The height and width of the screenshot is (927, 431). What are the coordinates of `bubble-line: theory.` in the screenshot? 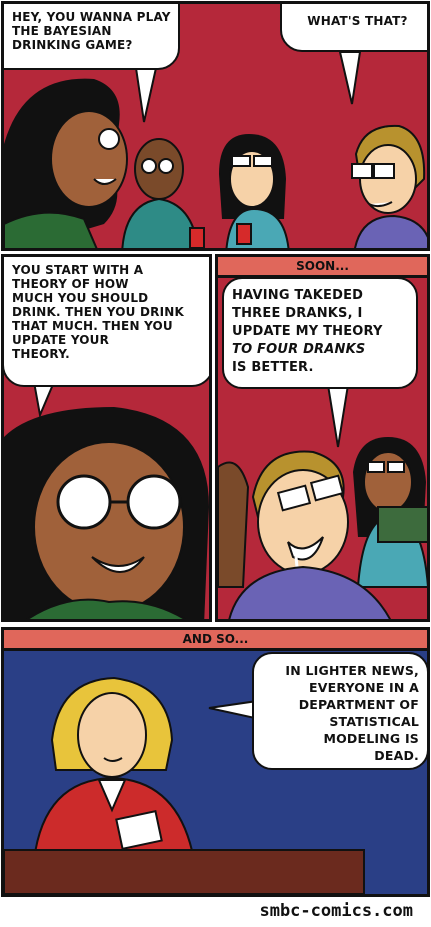 It's located at (41, 354).